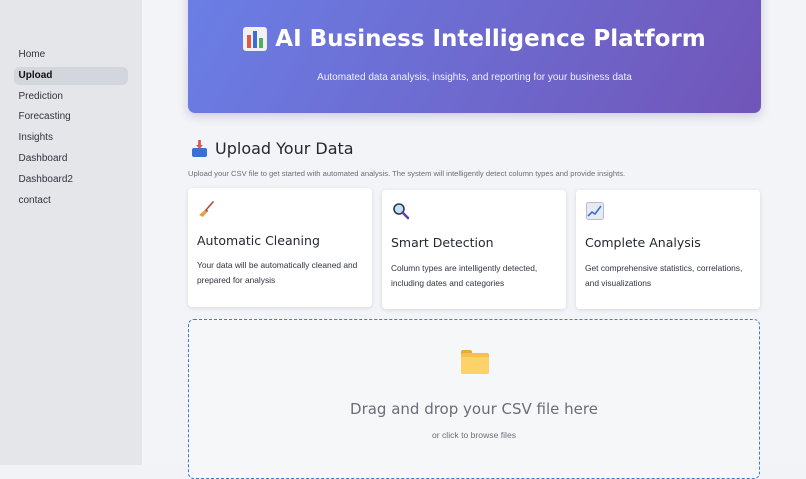 Image resolution: width=806 pixels, height=479 pixels. Describe the element at coordinates (475, 362) in the screenshot. I see `folder-icon` at that location.